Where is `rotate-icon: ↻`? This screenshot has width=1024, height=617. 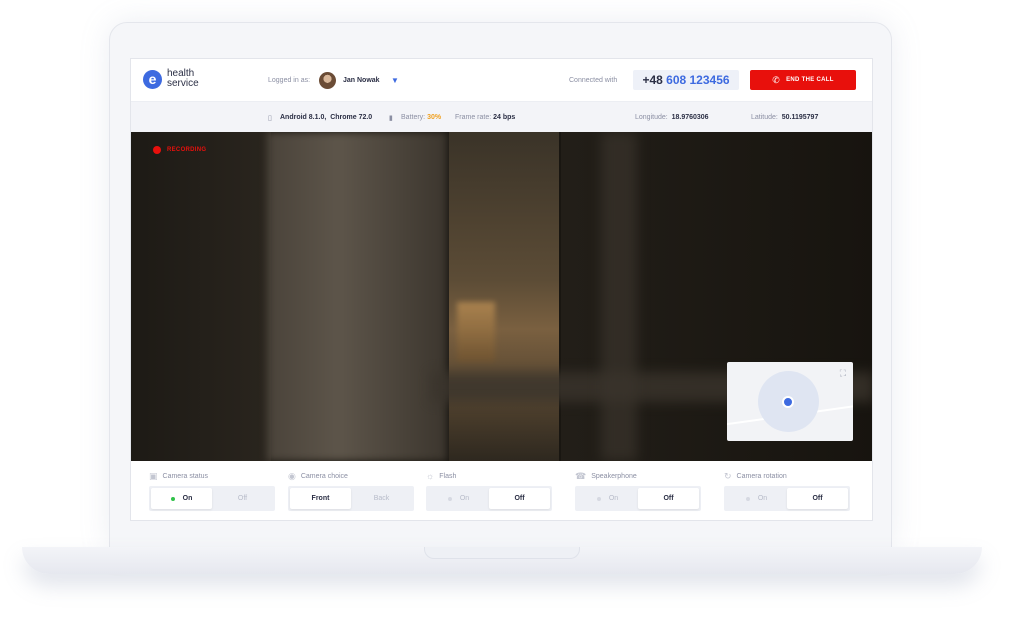 rotate-icon: ↻ is located at coordinates (728, 476).